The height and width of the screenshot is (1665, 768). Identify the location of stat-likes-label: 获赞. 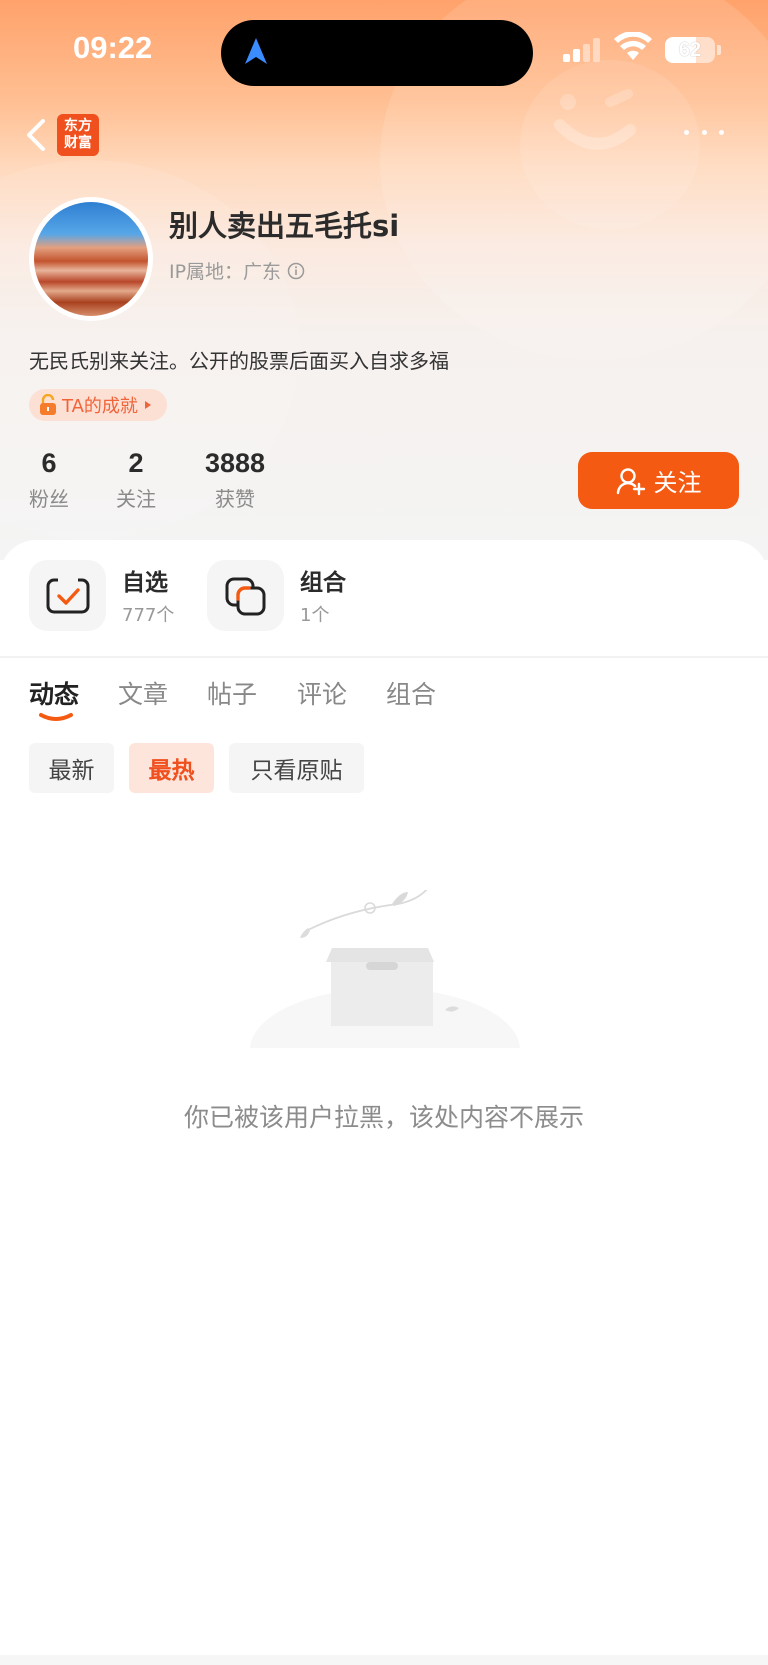
(235, 499).